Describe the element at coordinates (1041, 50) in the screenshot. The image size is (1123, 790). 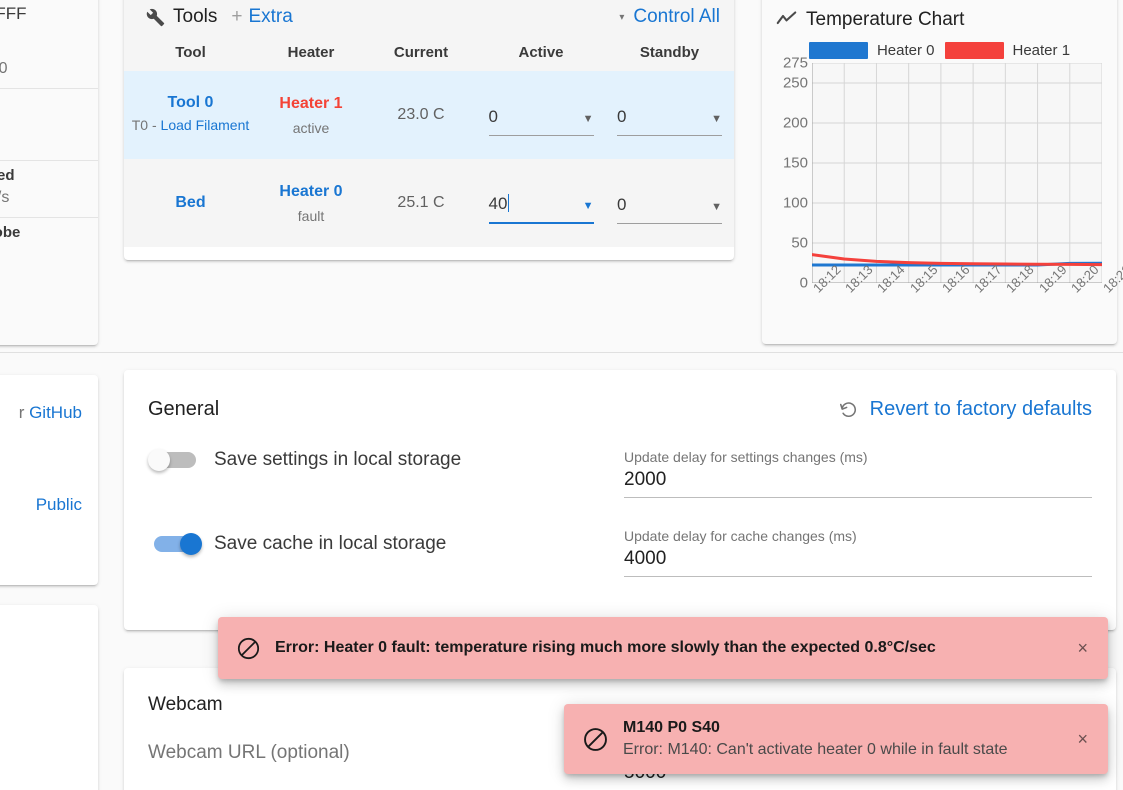
I see `legend-label-heater1: Heater 1` at that location.